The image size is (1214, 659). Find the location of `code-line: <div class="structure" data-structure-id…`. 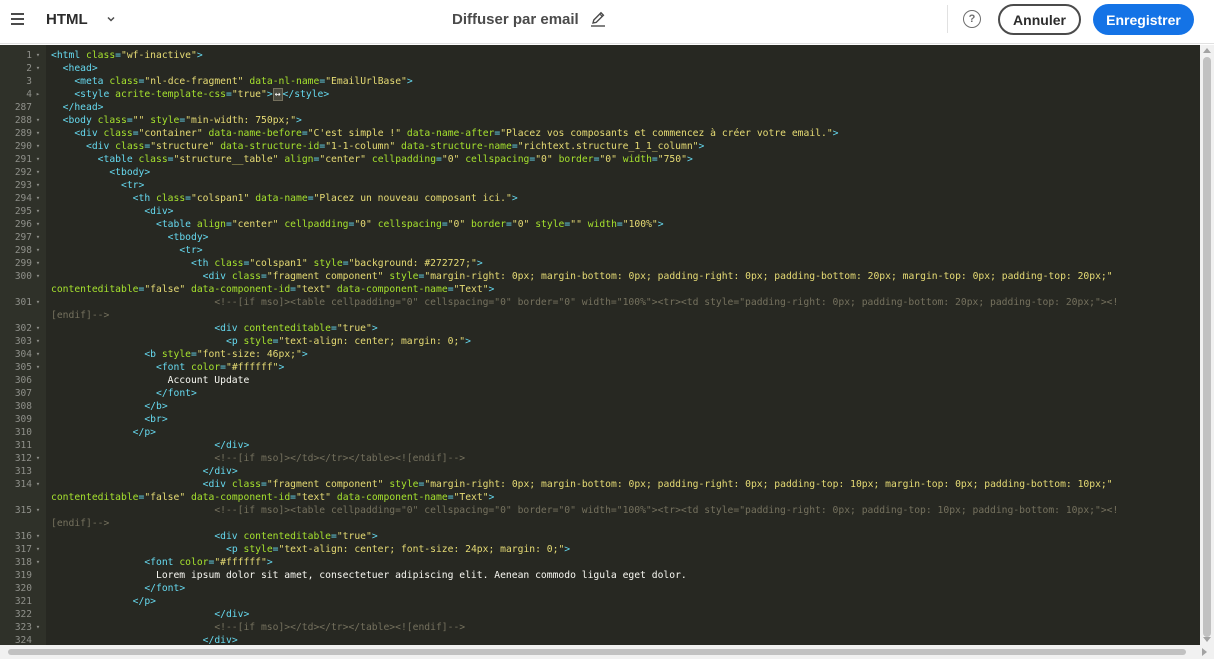

code-line: <div class="structure" data-structure-id… is located at coordinates (377, 146).